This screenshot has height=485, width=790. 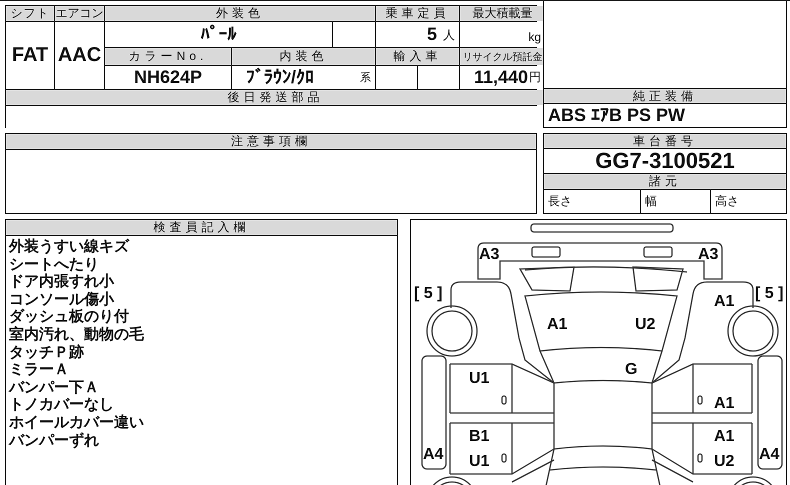 What do you see at coordinates (275, 97) in the screenshot?
I see `field-label: 後日発送部品` at bounding box center [275, 97].